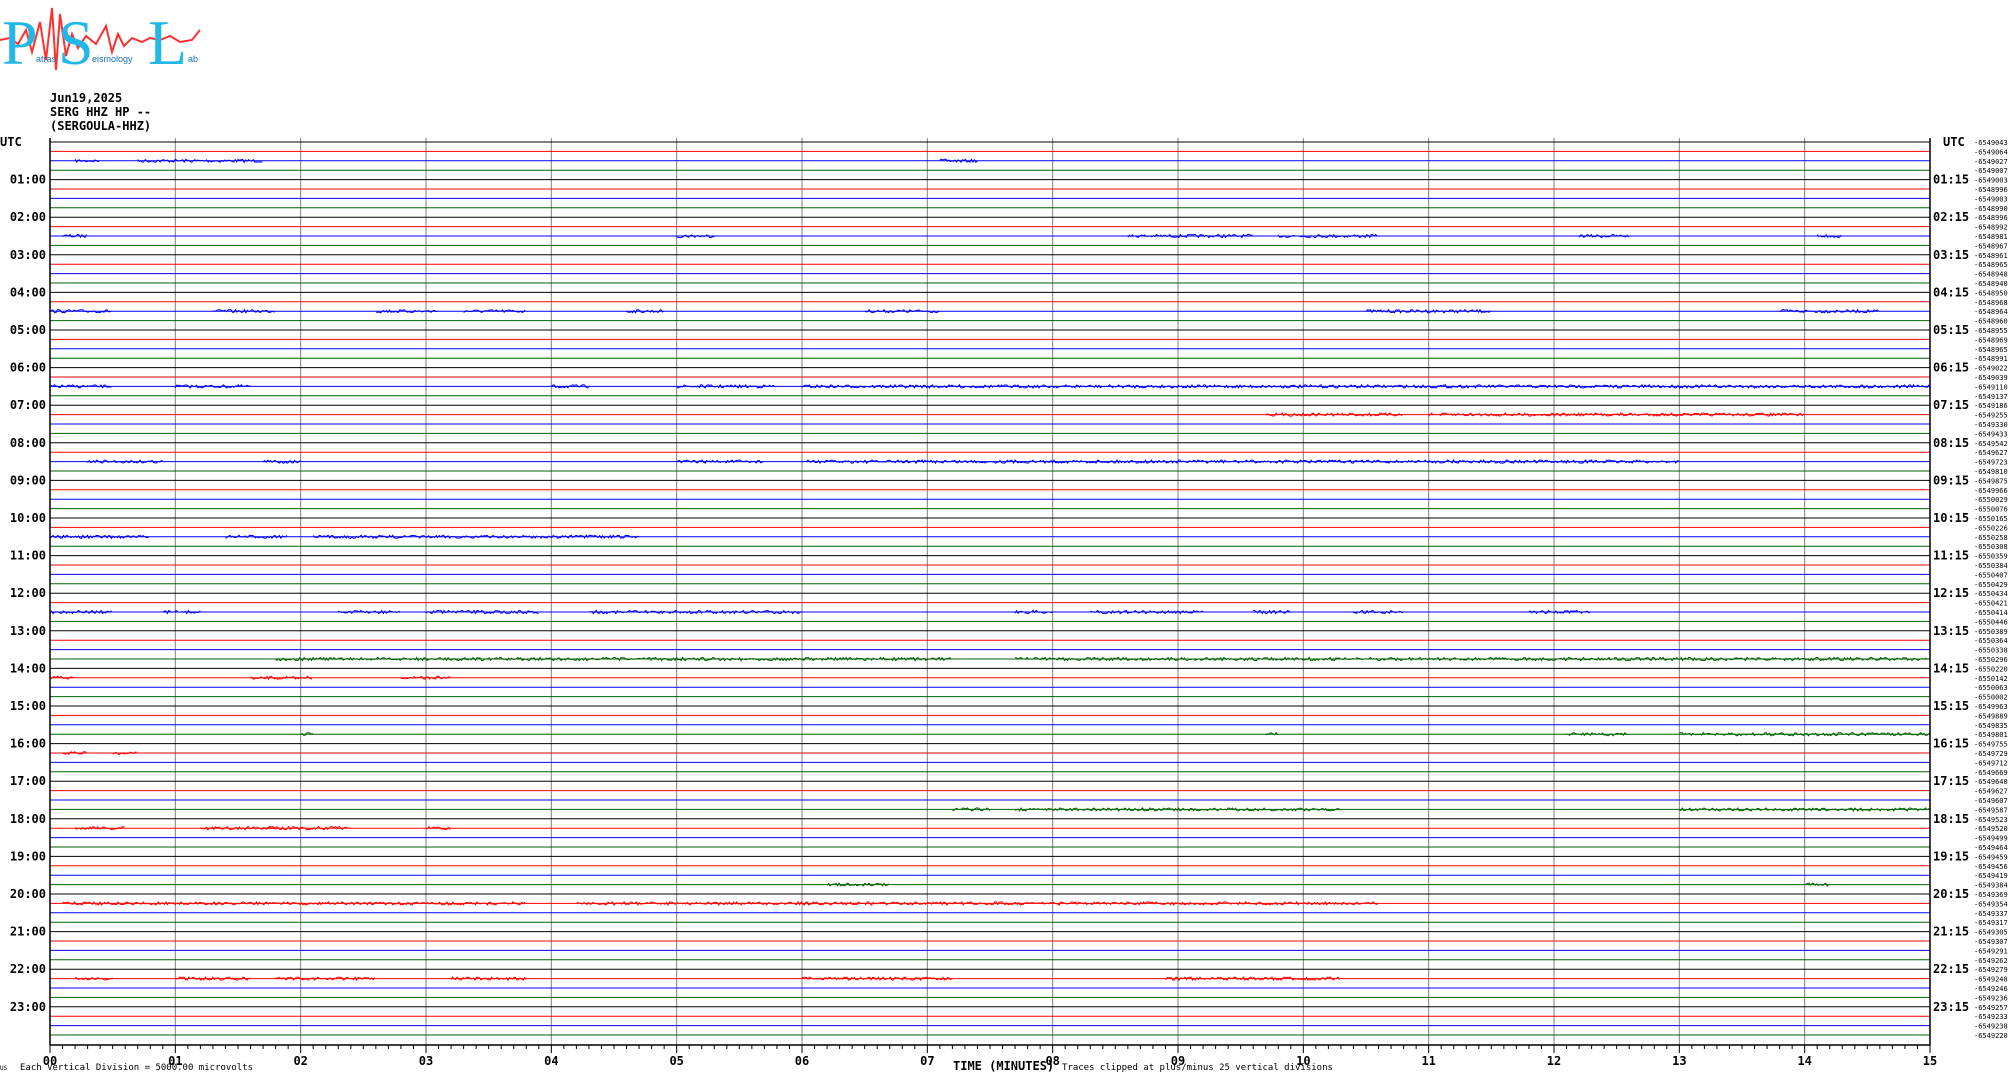 Image resolution: width=2010 pixels, height=1080 pixels. Describe the element at coordinates (1951, 706) in the screenshot. I see `right-hour-label: 15:15` at that location.